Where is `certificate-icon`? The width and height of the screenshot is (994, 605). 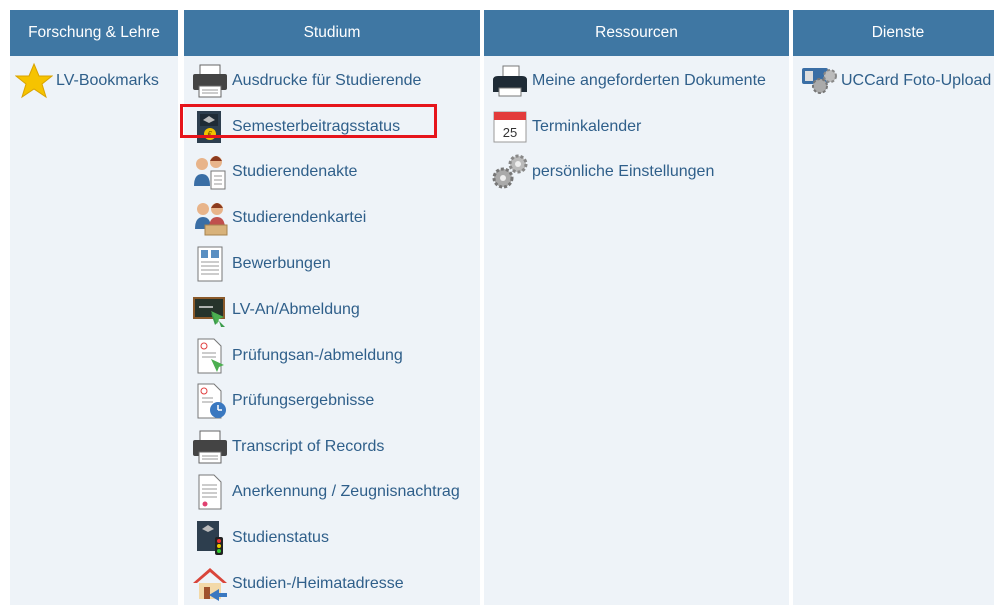 certificate-icon is located at coordinates (210, 492).